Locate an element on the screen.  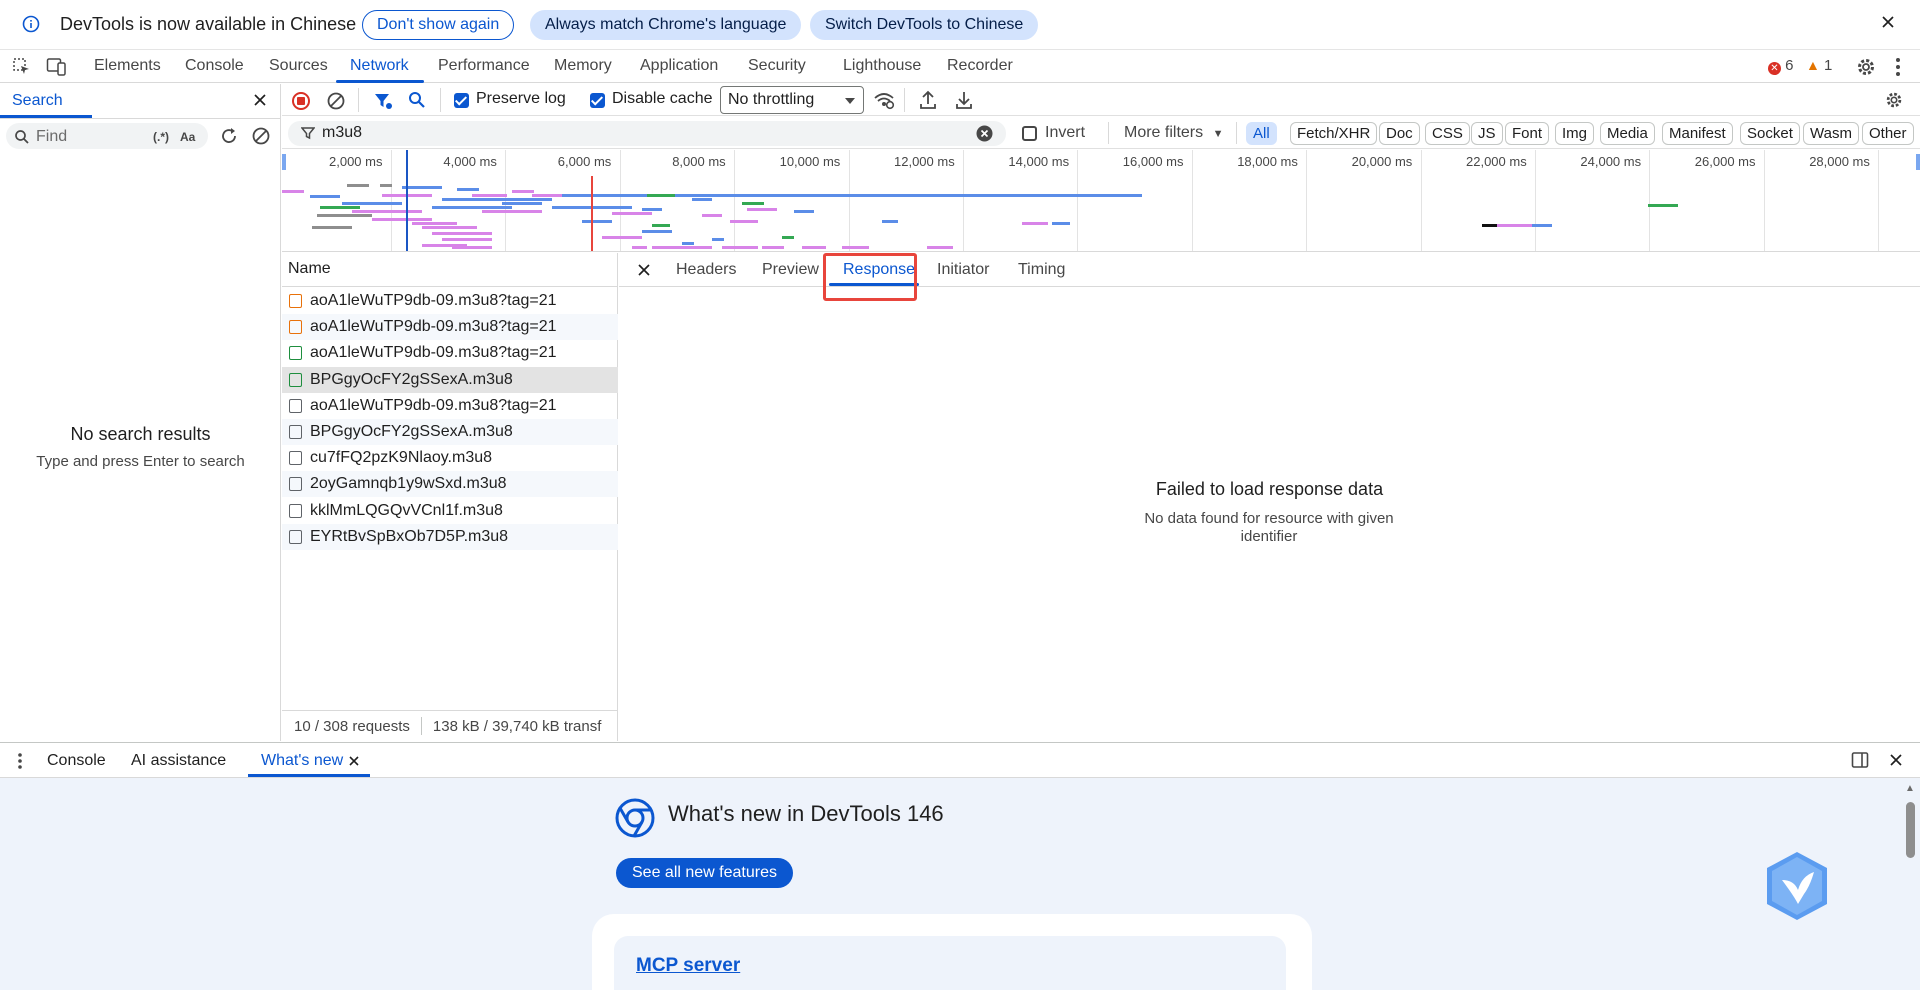
request-name: 2oyGamnqb1y9wSxd.m3u8 is located at coordinates (408, 484).